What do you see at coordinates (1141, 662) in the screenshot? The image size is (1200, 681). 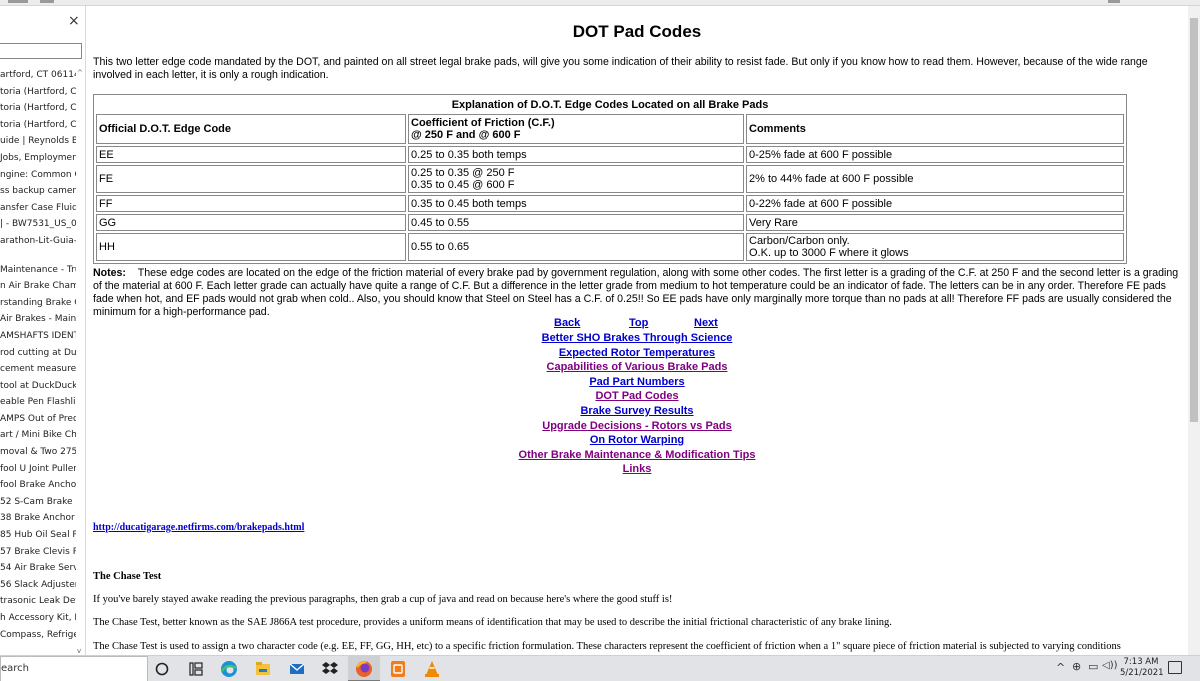 I see `clock-time: 7:13 AM` at bounding box center [1141, 662].